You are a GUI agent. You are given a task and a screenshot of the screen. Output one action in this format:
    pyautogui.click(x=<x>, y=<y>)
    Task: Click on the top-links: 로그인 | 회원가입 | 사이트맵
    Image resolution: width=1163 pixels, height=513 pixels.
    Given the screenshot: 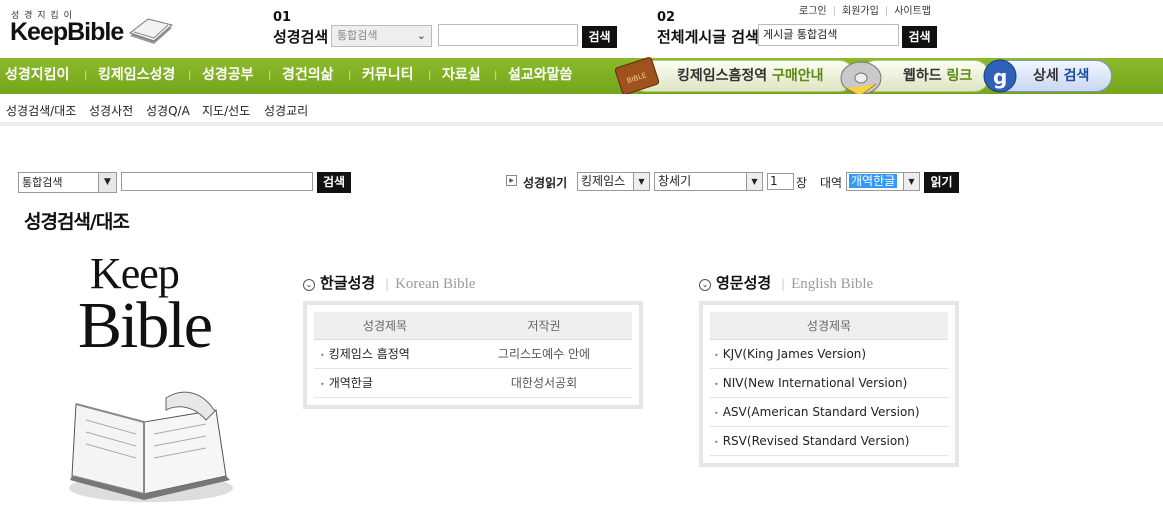 What is the action you would take?
    pyautogui.click(x=865, y=9)
    